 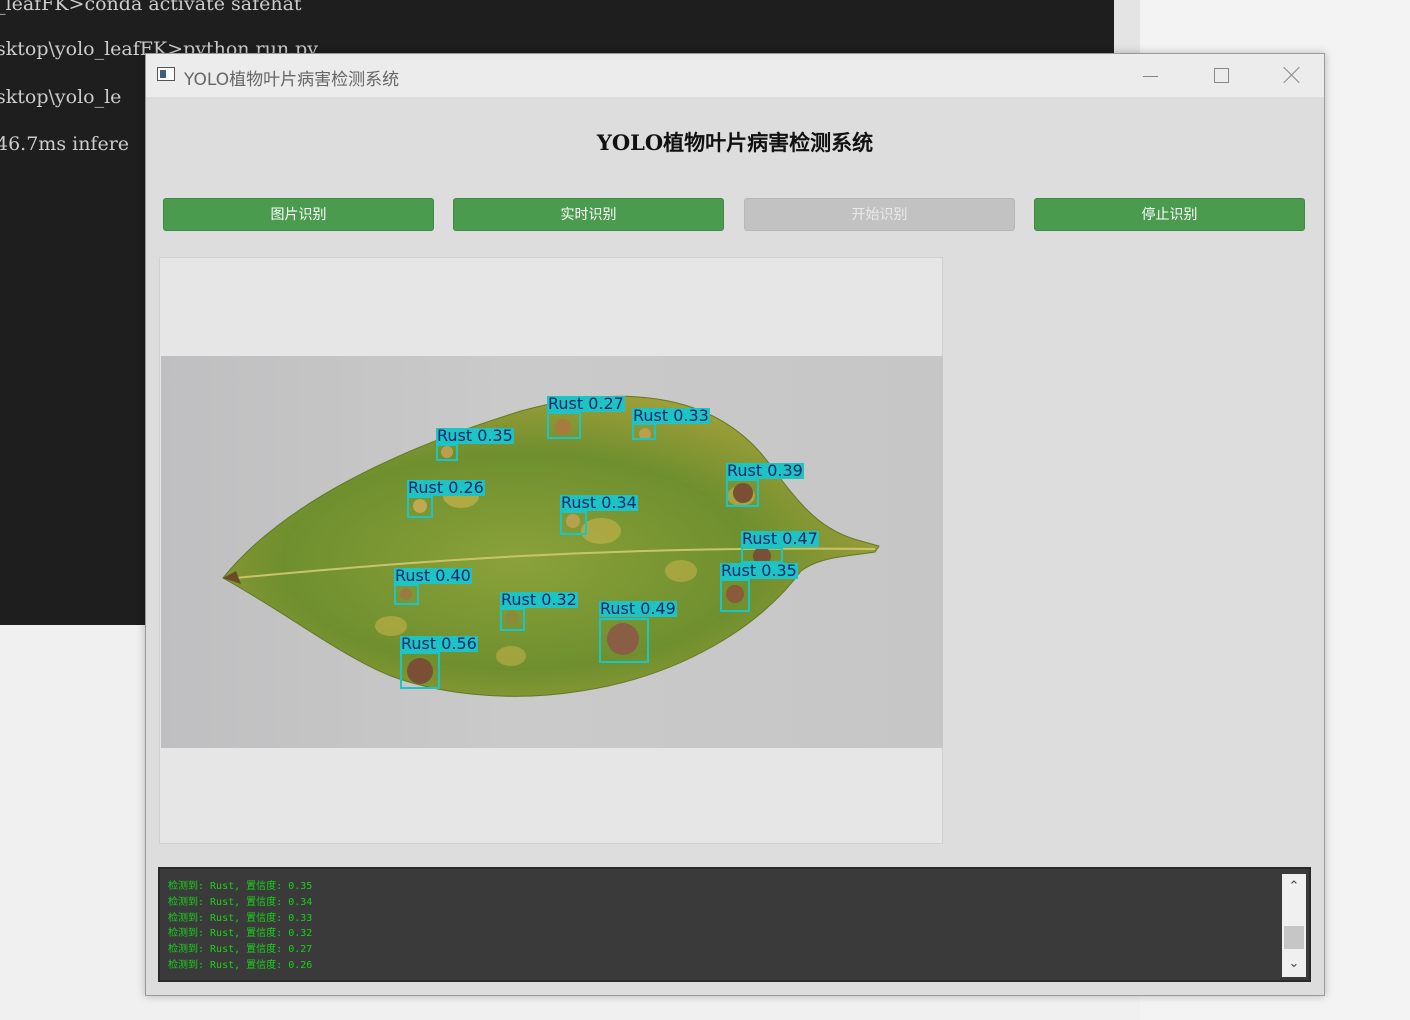 What do you see at coordinates (240, 918) in the screenshot?
I see `log-line: 检测到: Rust, 置信度: 0.33` at bounding box center [240, 918].